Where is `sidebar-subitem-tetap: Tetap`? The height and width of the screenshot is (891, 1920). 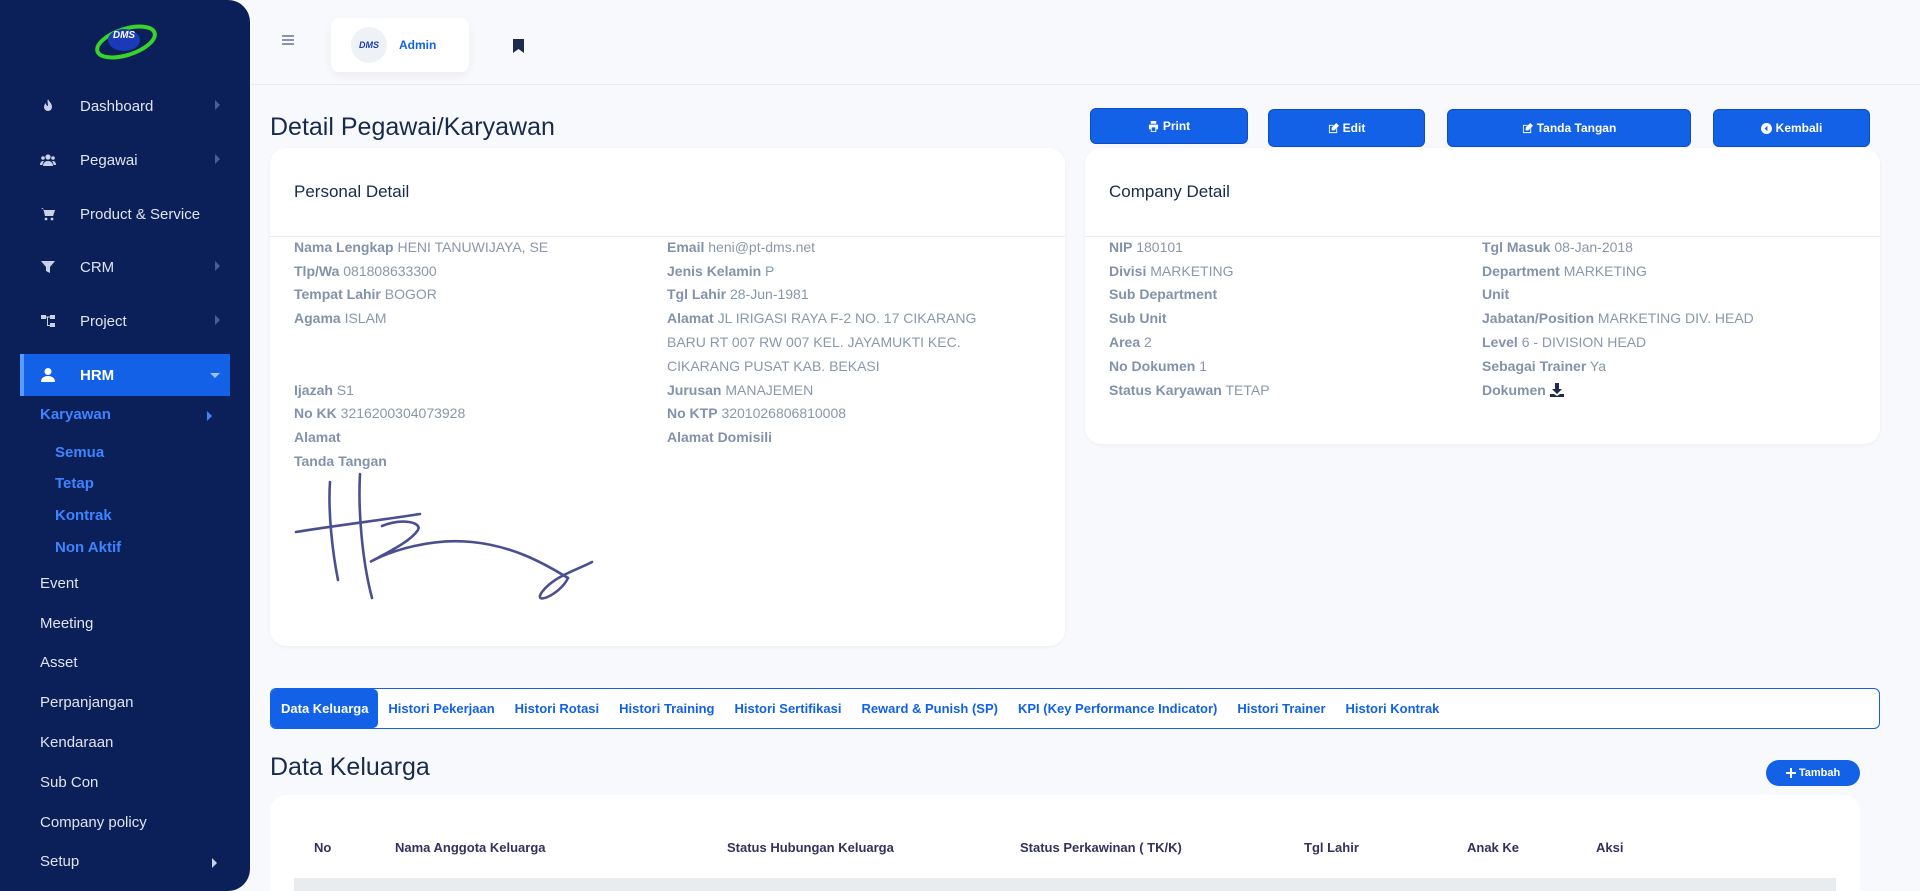 sidebar-subitem-tetap: Tetap is located at coordinates (74, 483).